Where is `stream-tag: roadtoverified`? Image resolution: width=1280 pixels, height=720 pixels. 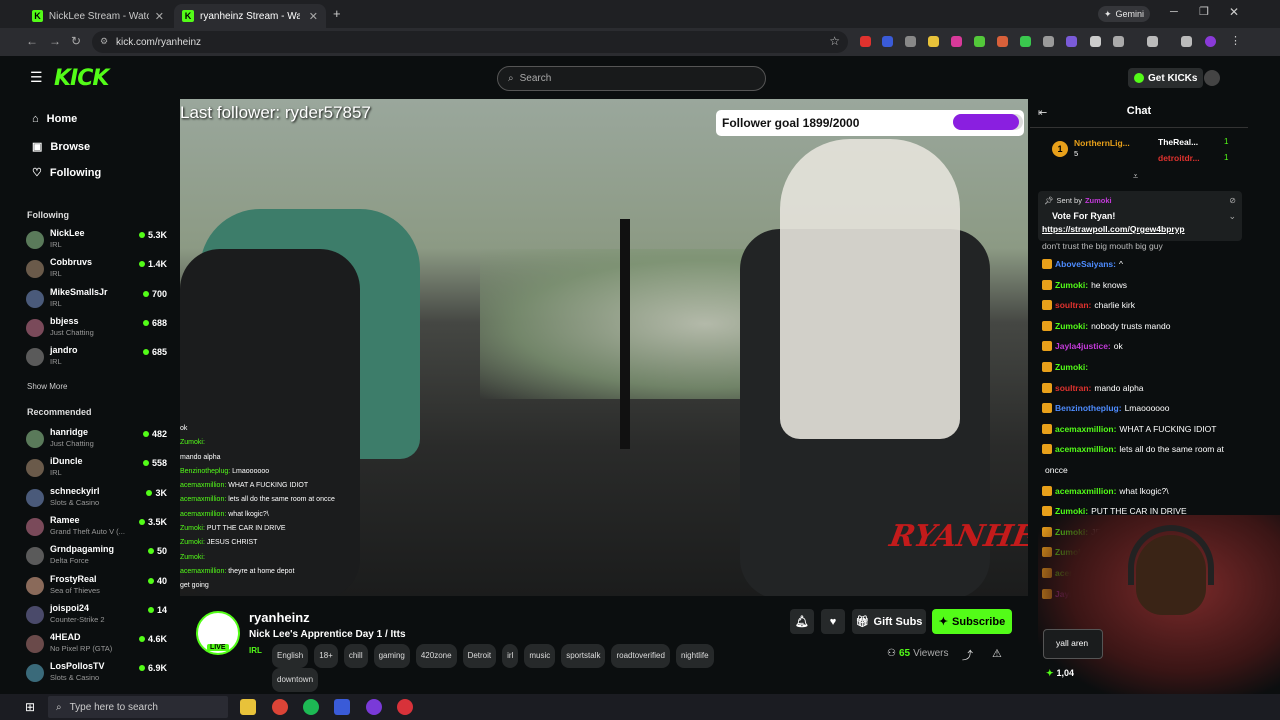
stream-tag: roadtoverified is located at coordinates (640, 656).